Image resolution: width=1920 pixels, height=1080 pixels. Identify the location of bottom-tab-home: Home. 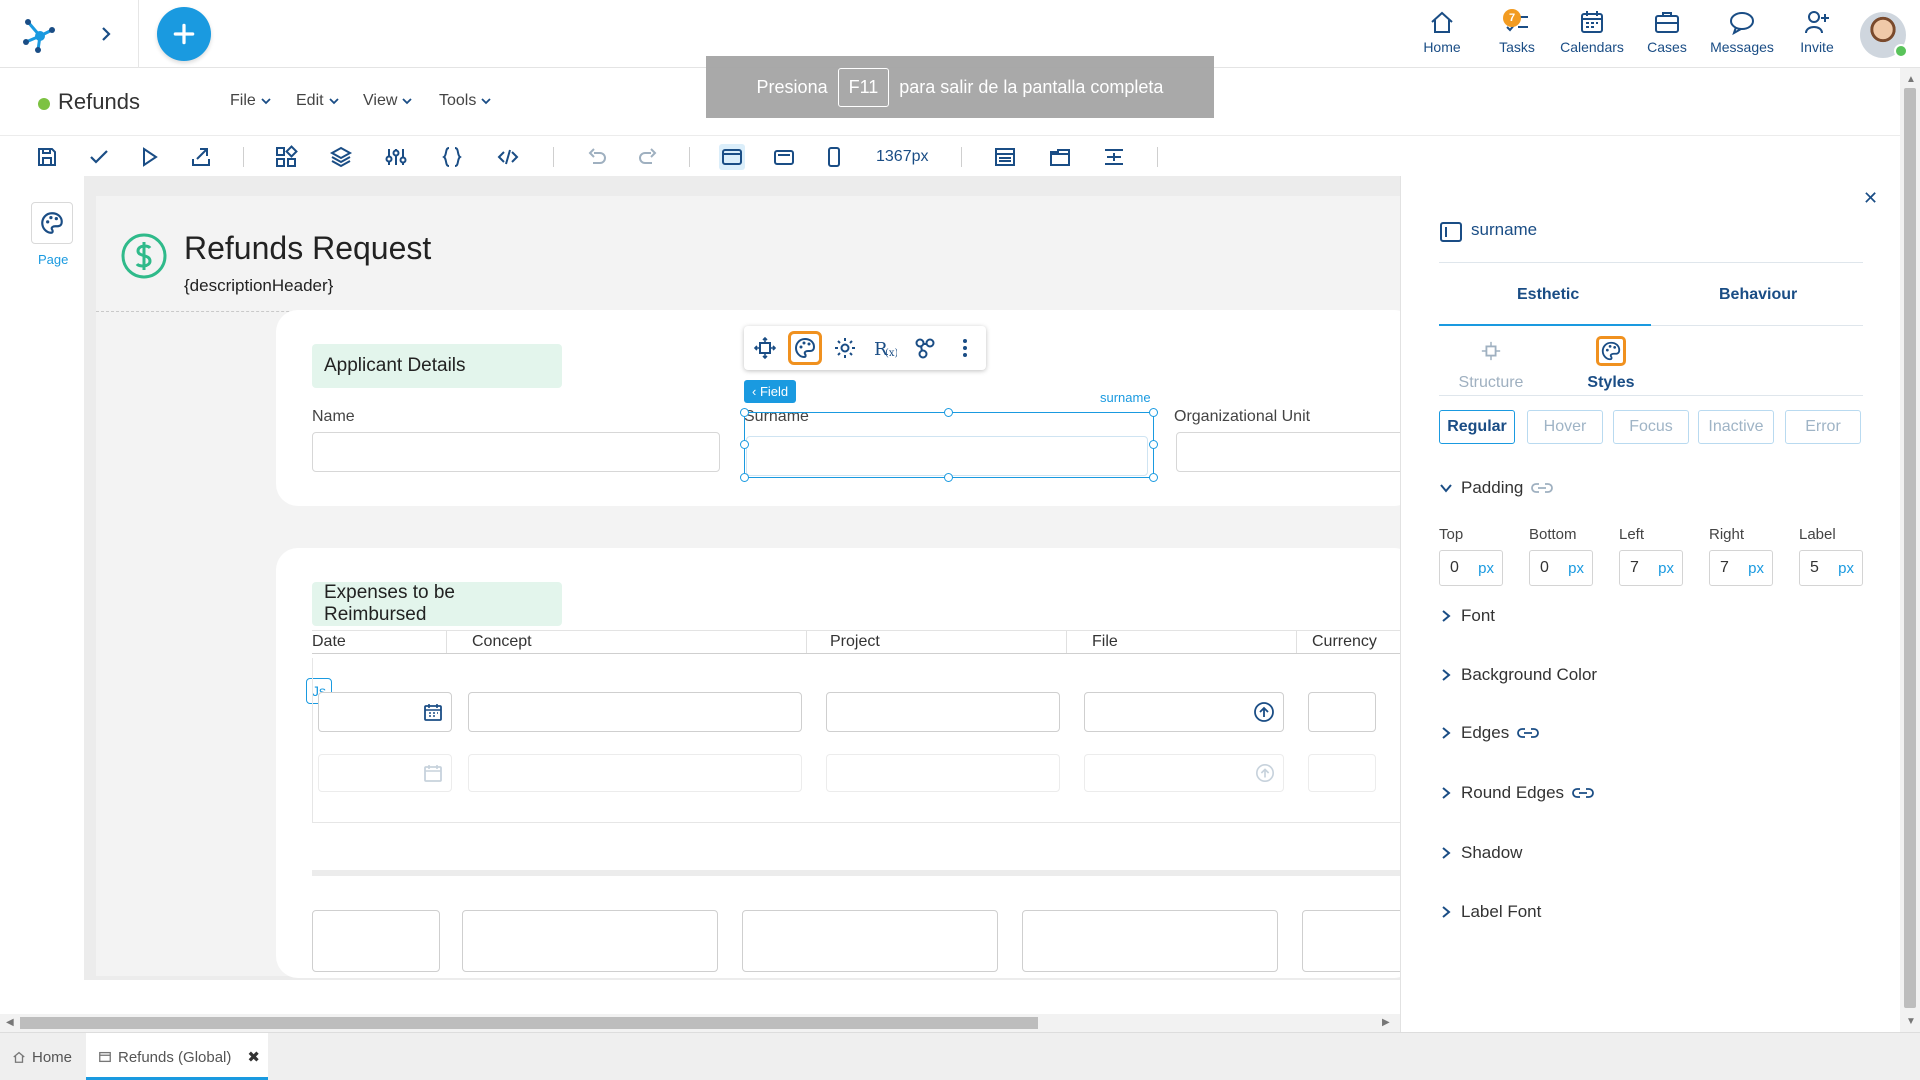
(49, 1056).